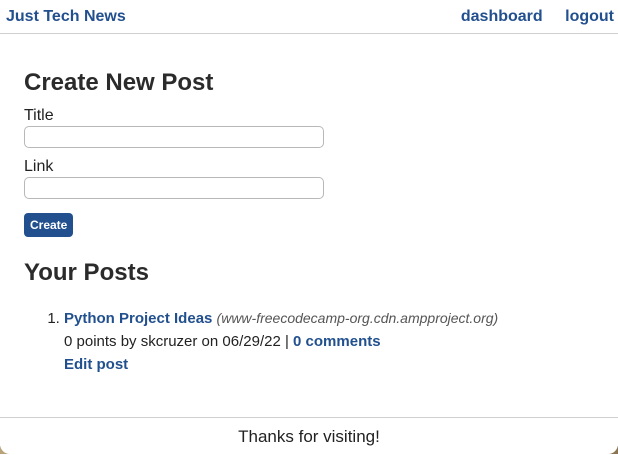 This screenshot has height=455, width=618. What do you see at coordinates (309, 17) in the screenshot?
I see `site-header: Just Tech News dashboard logout` at bounding box center [309, 17].